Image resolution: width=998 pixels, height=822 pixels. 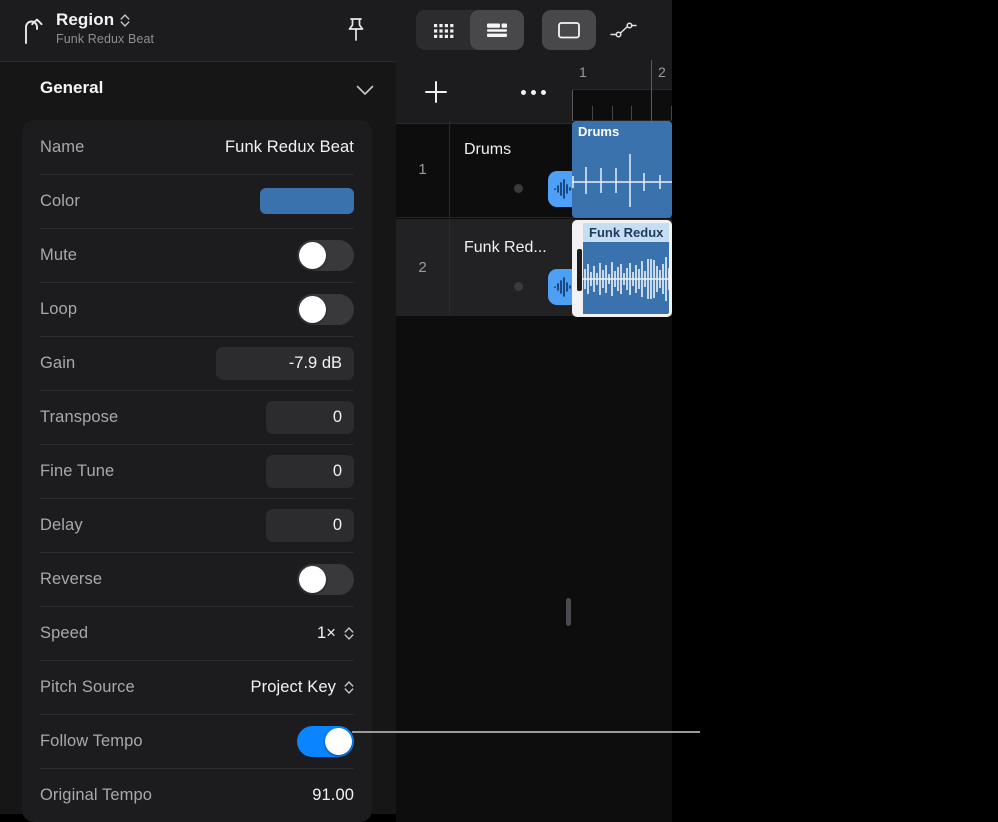 I want to click on audio-region-funk-redux: Funk Redux, so click(x=622, y=268).